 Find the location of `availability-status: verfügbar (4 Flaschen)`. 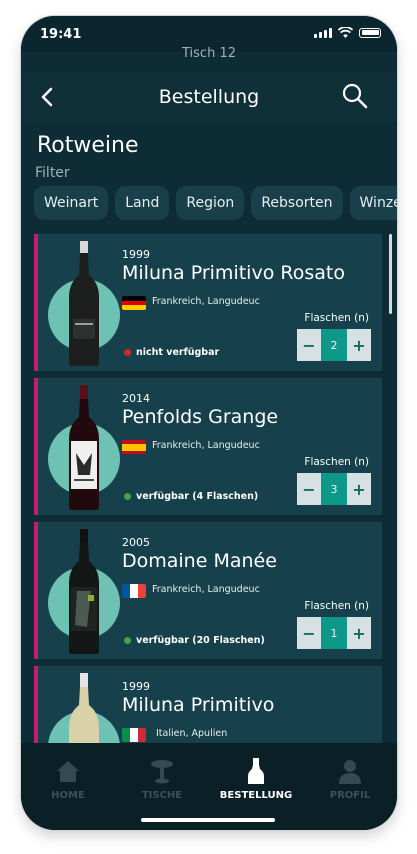

availability-status: verfügbar (4 Flaschen) is located at coordinates (191, 496).